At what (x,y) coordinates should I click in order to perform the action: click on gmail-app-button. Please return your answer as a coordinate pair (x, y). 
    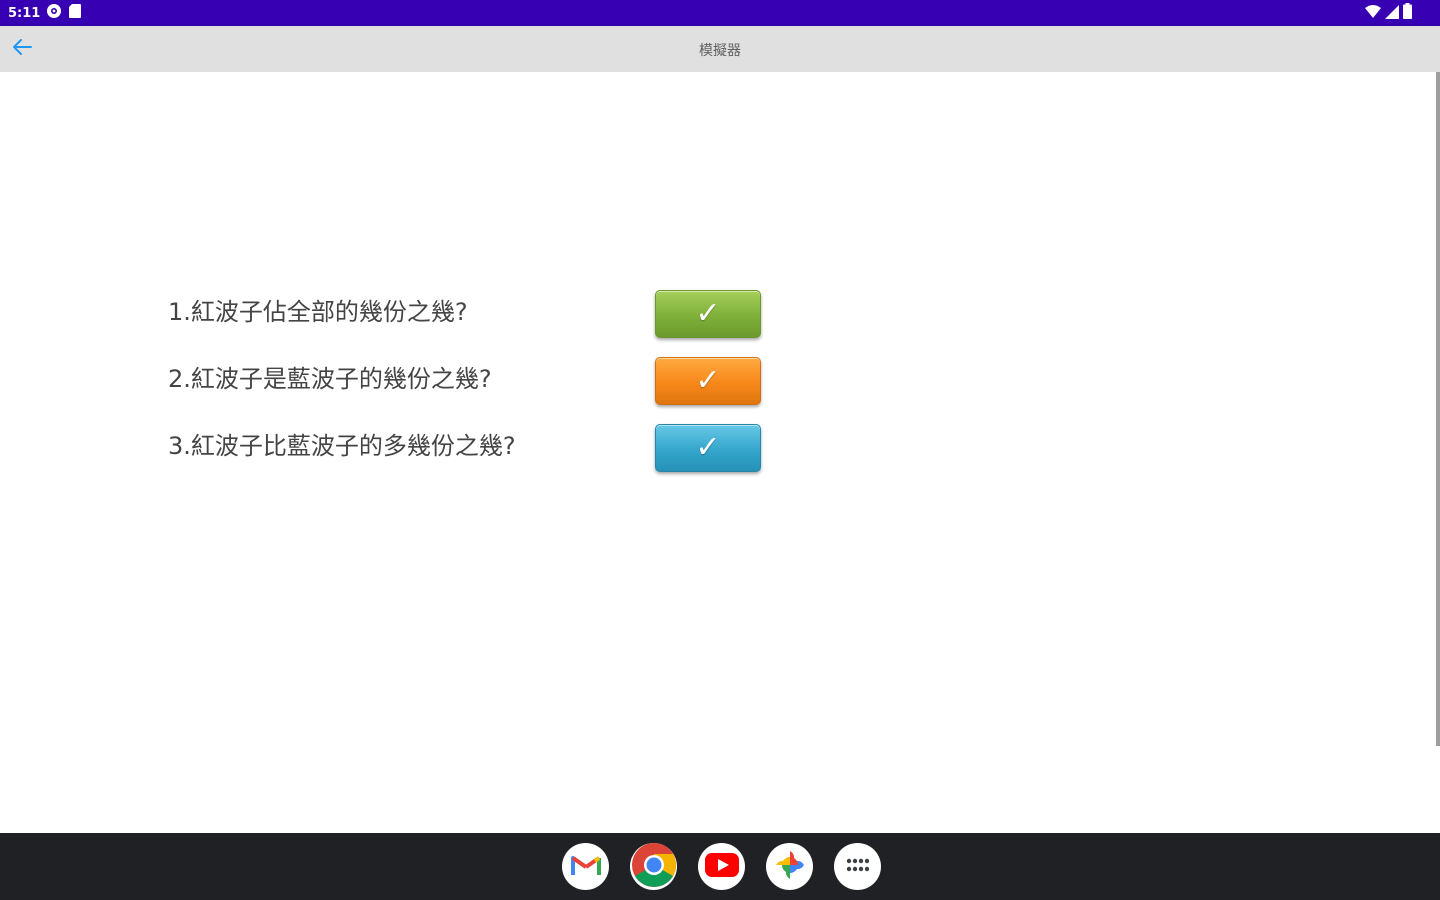
    Looking at the image, I should click on (585, 866).